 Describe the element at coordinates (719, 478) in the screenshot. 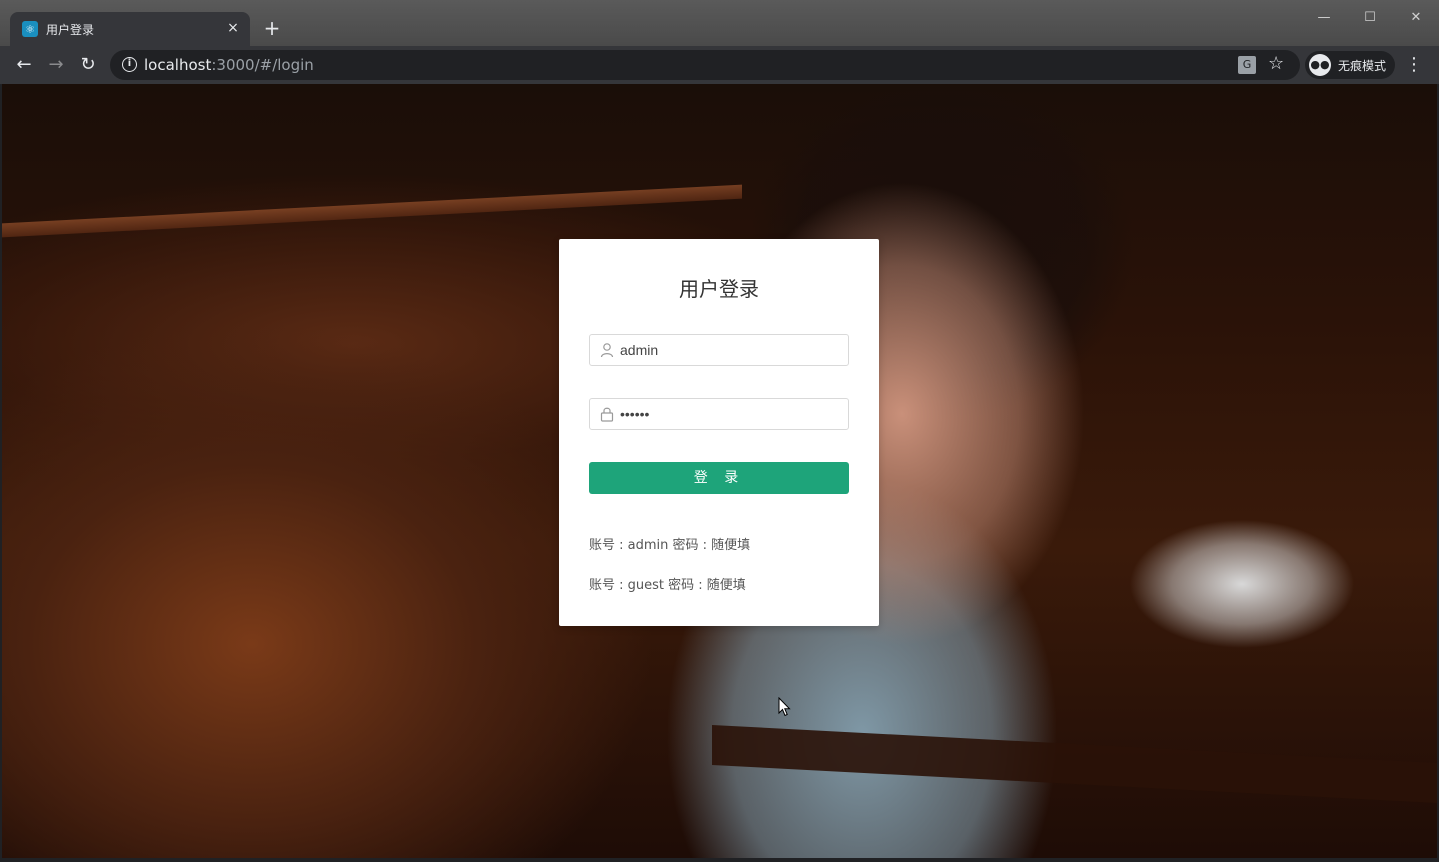

I see `login-button: 登 录` at that location.